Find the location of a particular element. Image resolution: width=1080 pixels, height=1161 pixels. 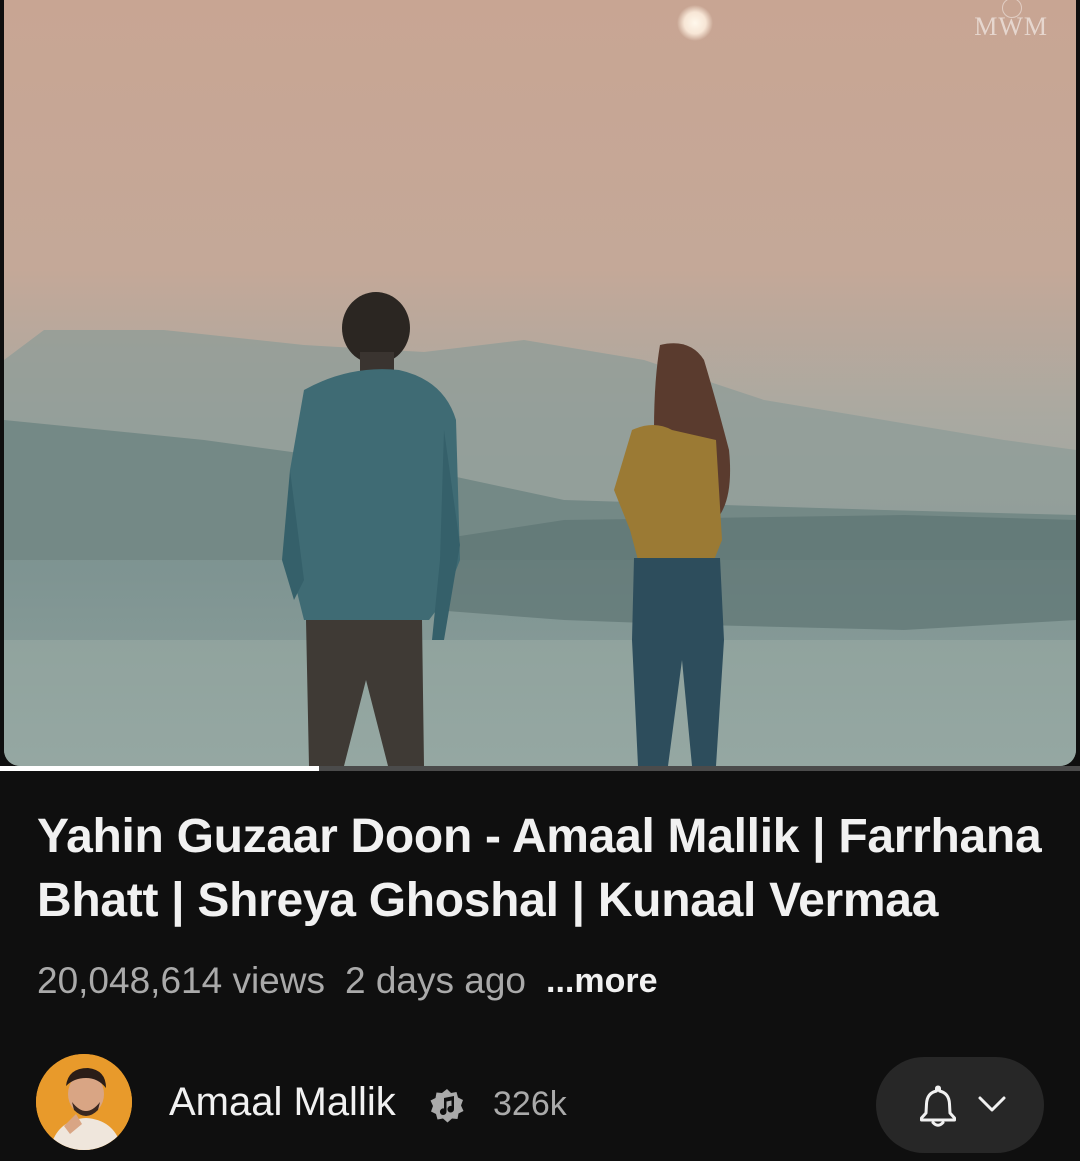

view-count: 20,048,614 views is located at coordinates (181, 980).